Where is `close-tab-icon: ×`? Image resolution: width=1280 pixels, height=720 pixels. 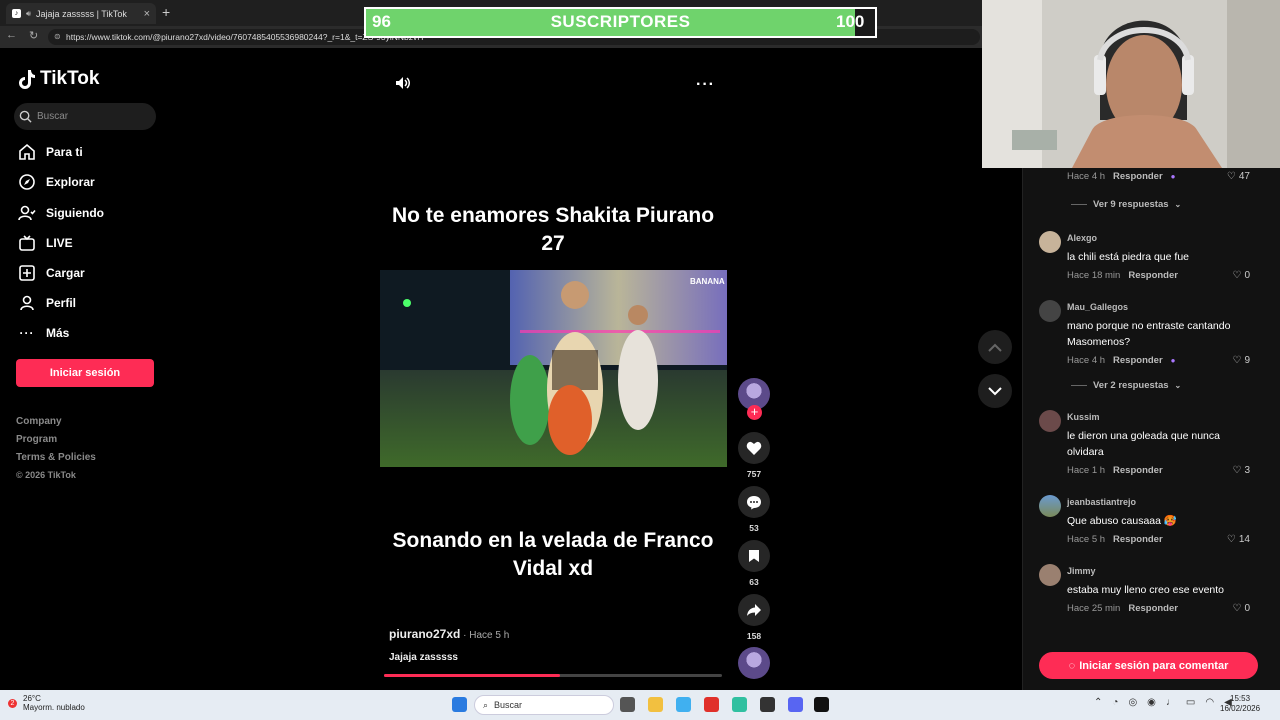
close-tab-icon: × is located at coordinates (147, 14).